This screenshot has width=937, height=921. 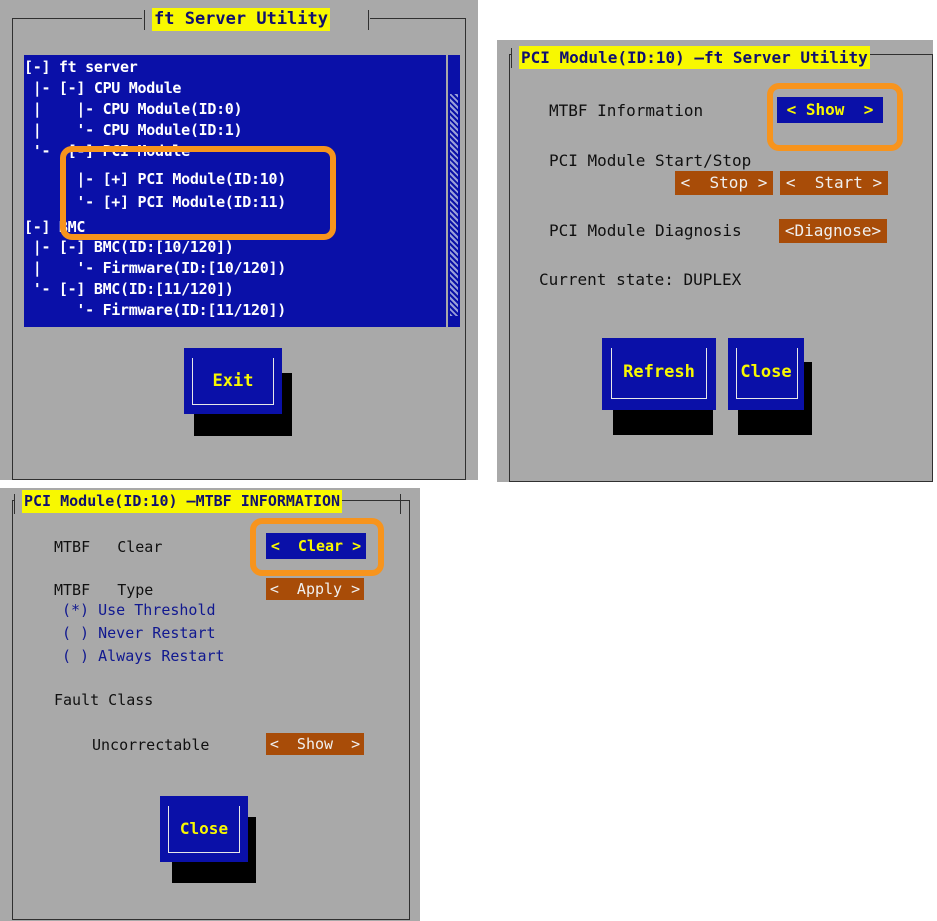 I want to click on window-title: ft Server Utility, so click(x=241, y=19).